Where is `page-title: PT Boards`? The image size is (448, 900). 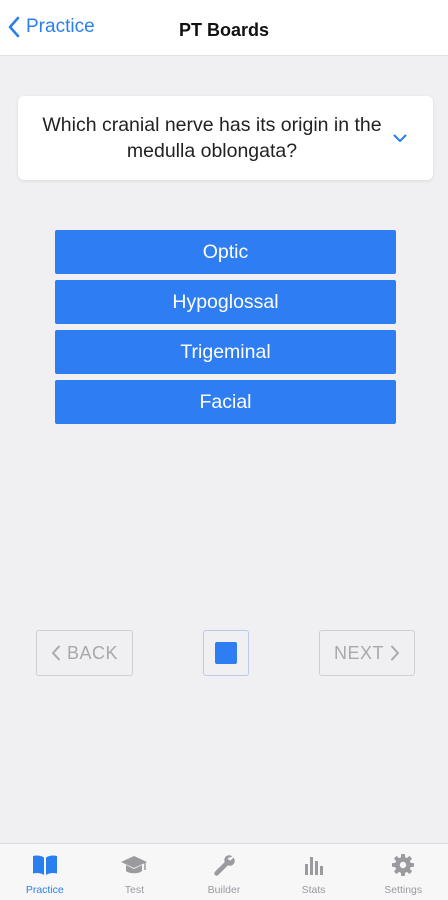 page-title: PT Boards is located at coordinates (224, 30).